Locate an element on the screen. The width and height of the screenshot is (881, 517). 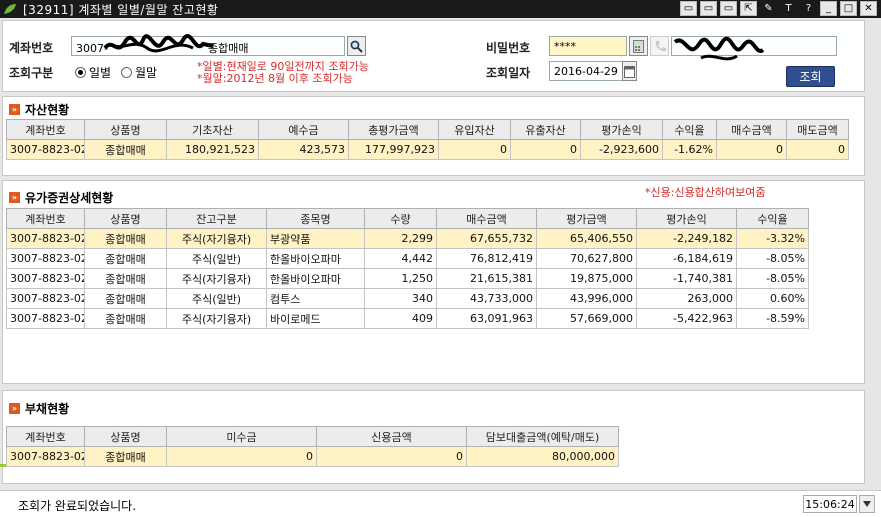
magnifier-icon is located at coordinates (356, 46).